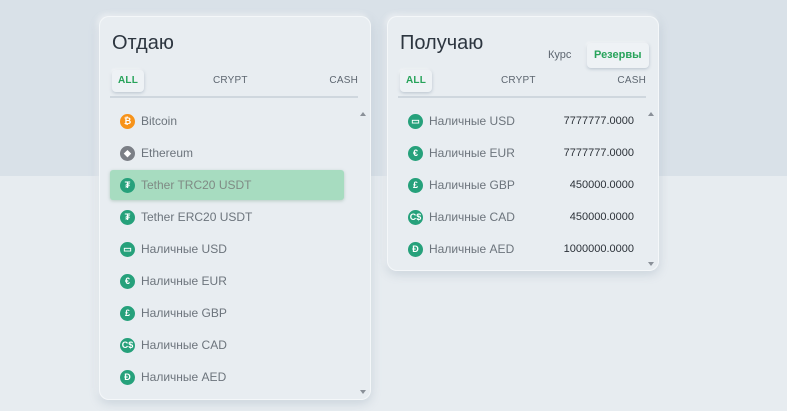  I want to click on currency-label: Tether TRC20 USDT, so click(196, 185).